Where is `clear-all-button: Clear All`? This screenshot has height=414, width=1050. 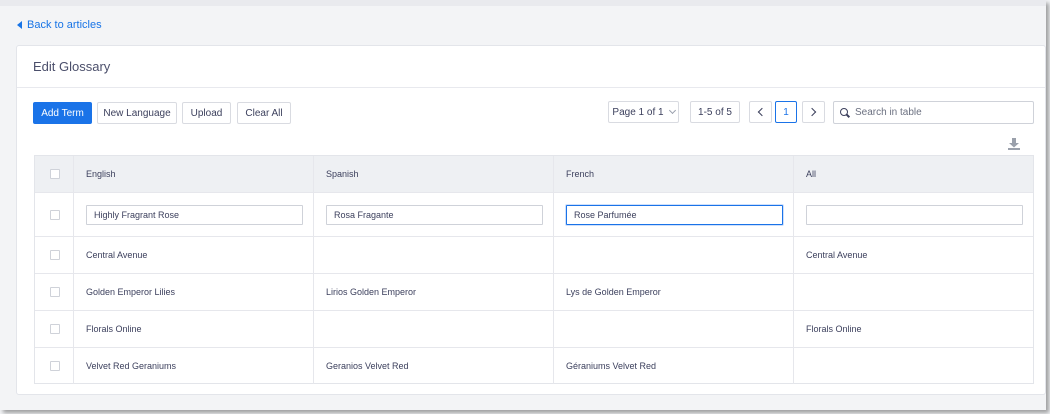
clear-all-button: Clear All is located at coordinates (264, 113).